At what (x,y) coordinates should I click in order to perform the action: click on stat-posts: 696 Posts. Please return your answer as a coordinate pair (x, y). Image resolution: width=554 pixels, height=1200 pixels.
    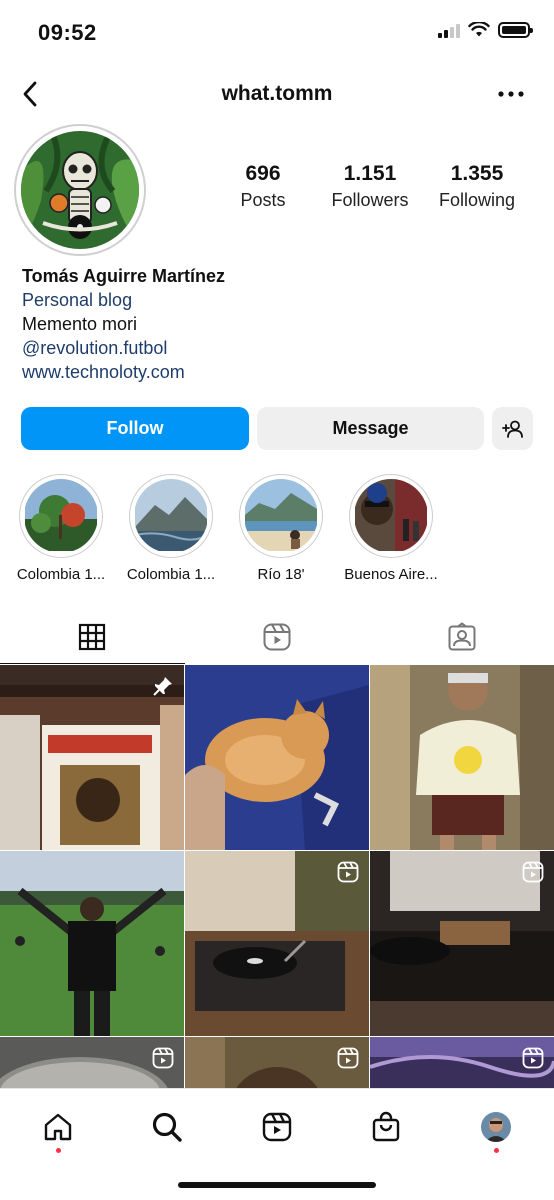
    Looking at the image, I should click on (263, 186).